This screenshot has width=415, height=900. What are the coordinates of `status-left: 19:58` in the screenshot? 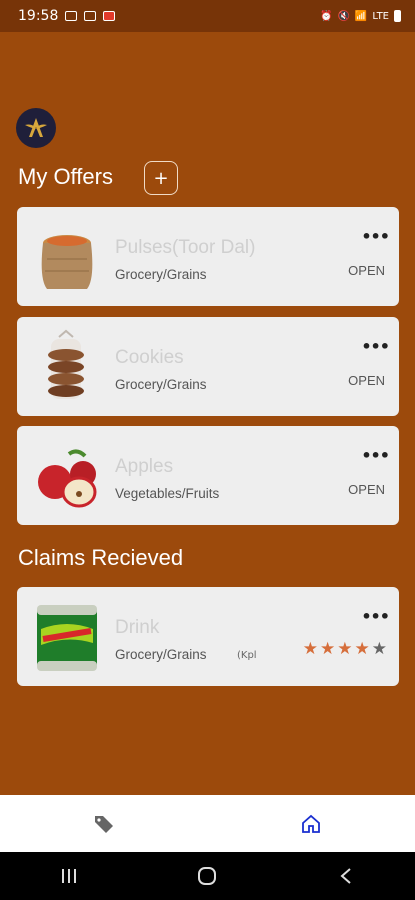 It's located at (67, 16).